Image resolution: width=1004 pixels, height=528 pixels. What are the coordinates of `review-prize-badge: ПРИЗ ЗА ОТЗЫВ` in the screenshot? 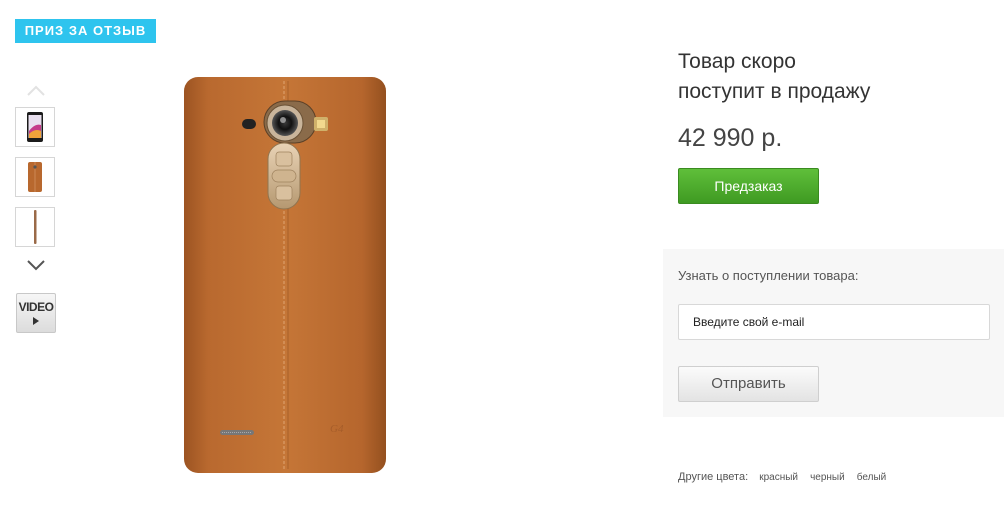 It's located at (85, 31).